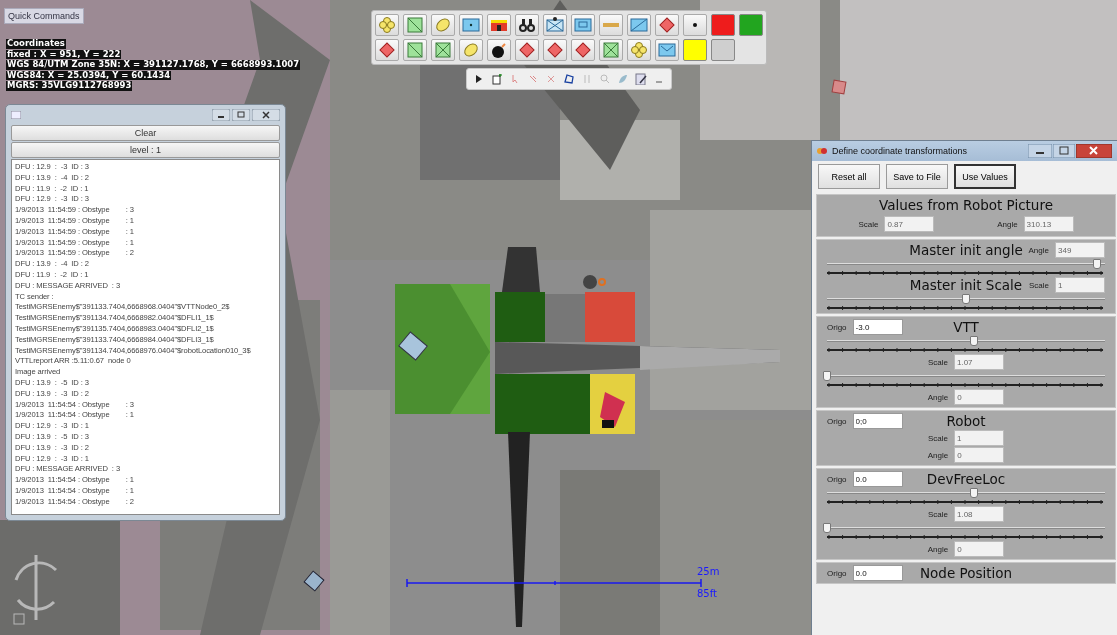 This screenshot has height=635, width=1117. What do you see at coordinates (877, 327) in the screenshot?
I see `input-field: -3.0` at bounding box center [877, 327].